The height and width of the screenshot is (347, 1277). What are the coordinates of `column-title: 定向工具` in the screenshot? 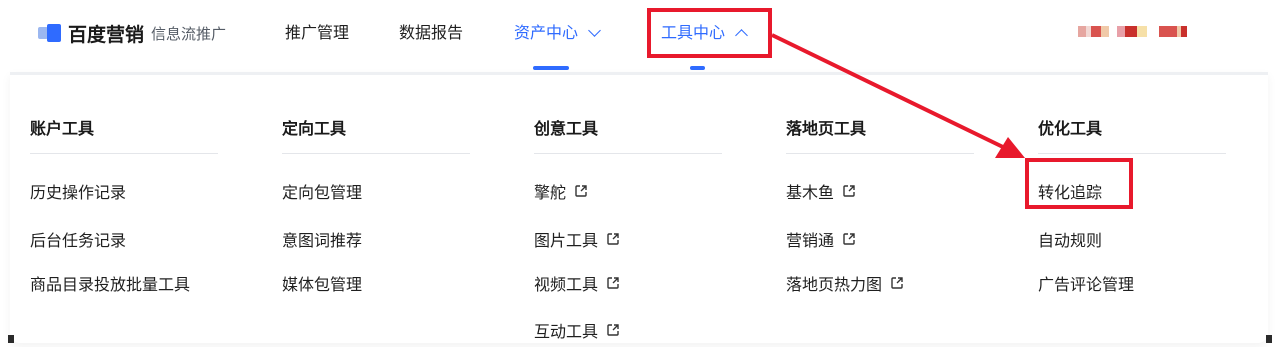 It's located at (314, 128).